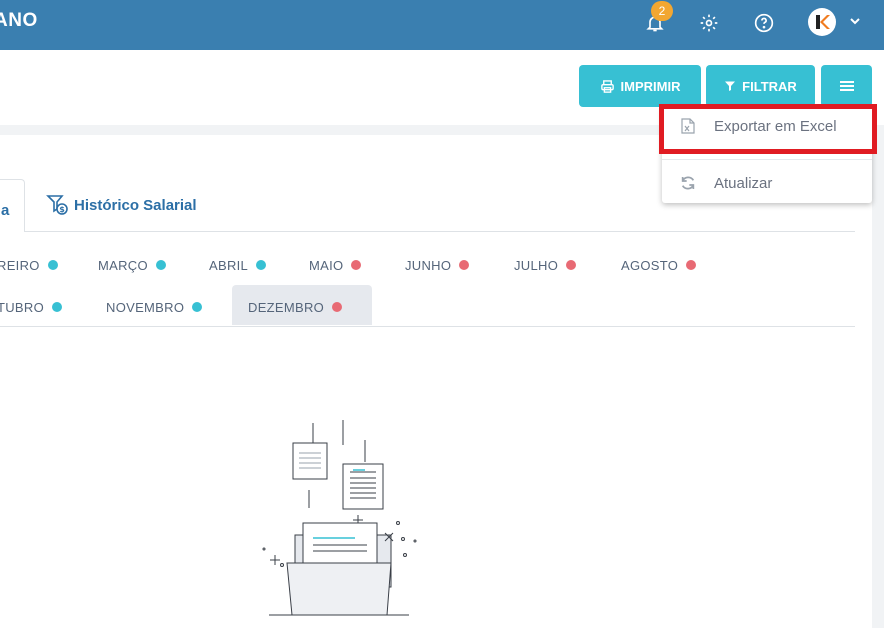 The height and width of the screenshot is (628, 884). Describe the element at coordinates (19, 20) in the screenshot. I see `brand-logo: ANO` at that location.